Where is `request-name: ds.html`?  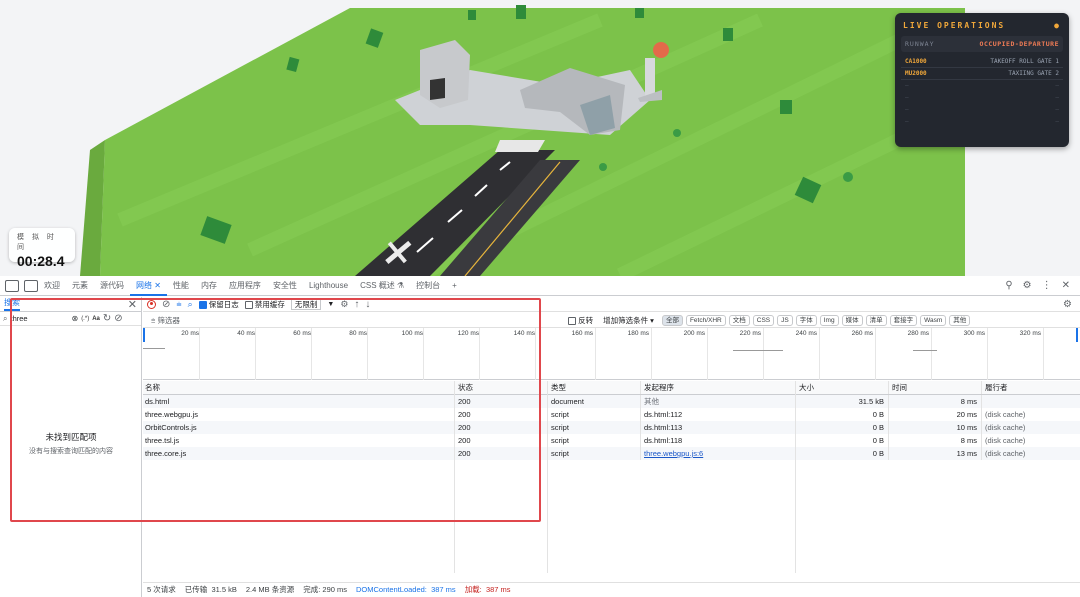 request-name: ds.html is located at coordinates (299, 401).